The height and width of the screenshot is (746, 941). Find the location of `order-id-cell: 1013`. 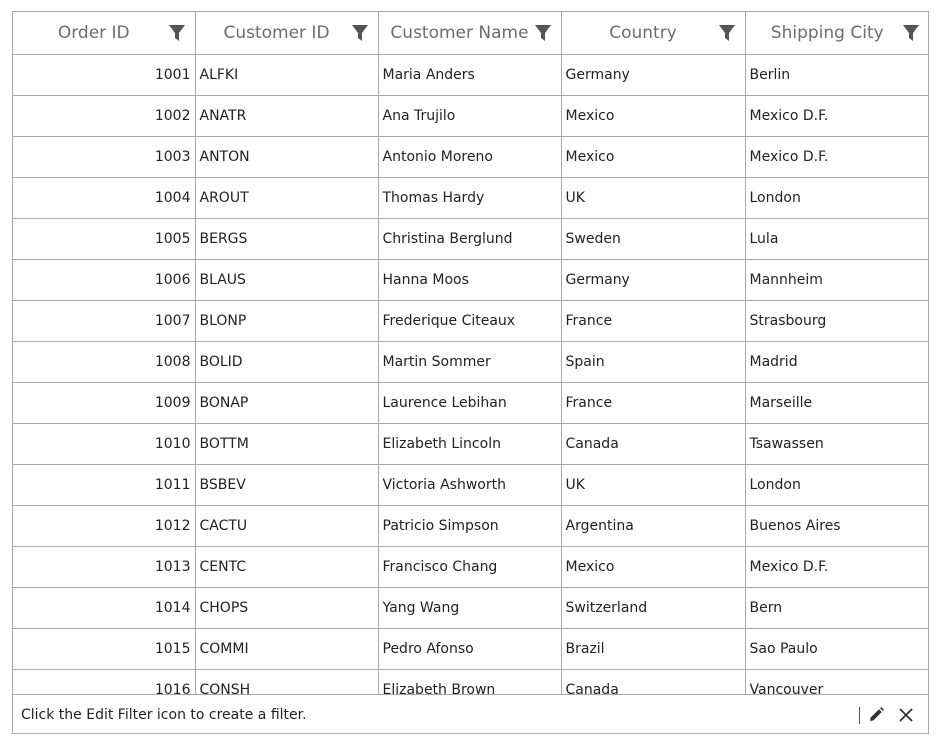

order-id-cell: 1013 is located at coordinates (104, 567).